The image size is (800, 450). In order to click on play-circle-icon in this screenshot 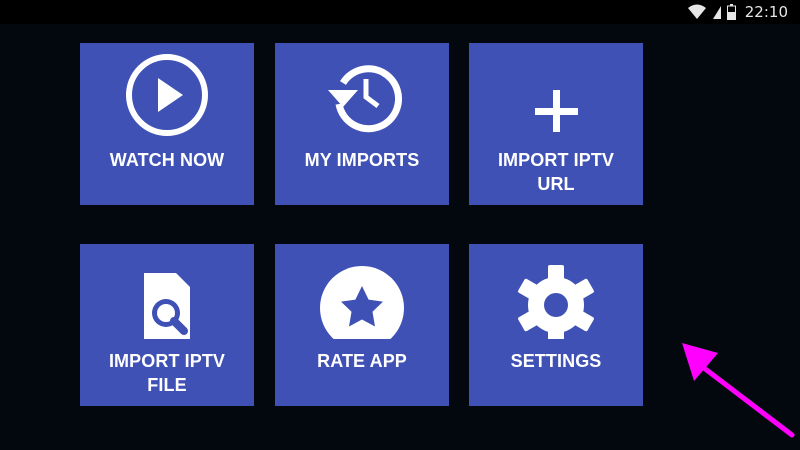, I will do `click(167, 95)`.